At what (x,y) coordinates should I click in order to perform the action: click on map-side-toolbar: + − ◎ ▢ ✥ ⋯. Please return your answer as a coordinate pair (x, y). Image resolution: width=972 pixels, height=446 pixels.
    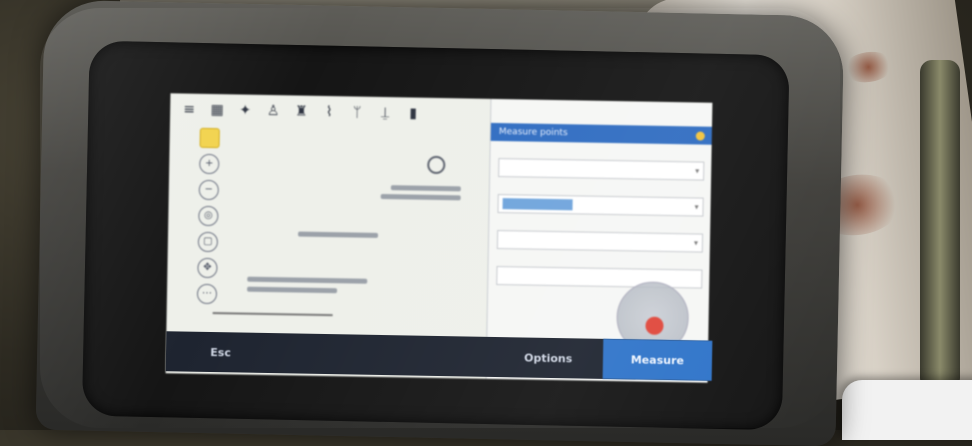
    Looking at the image, I should click on (208, 227).